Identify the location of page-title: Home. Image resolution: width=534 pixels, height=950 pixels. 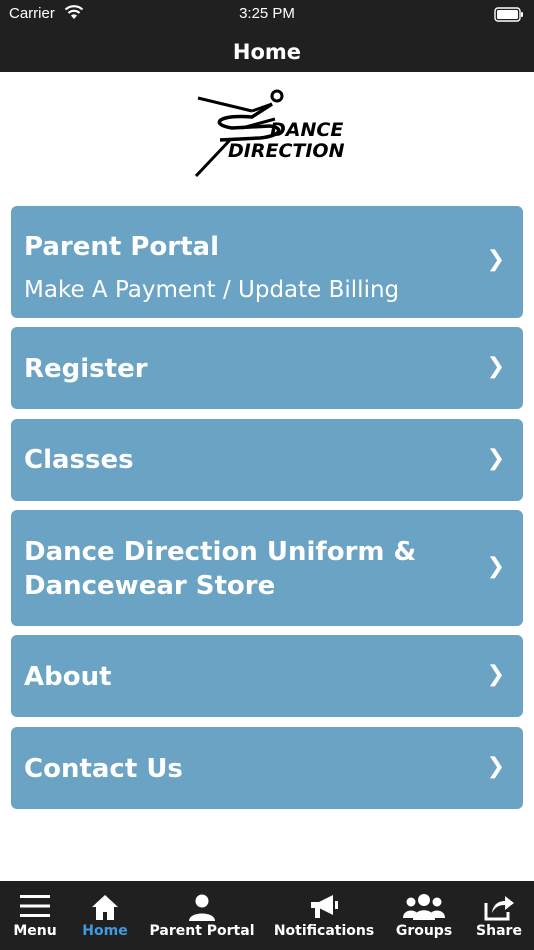
(267, 52).